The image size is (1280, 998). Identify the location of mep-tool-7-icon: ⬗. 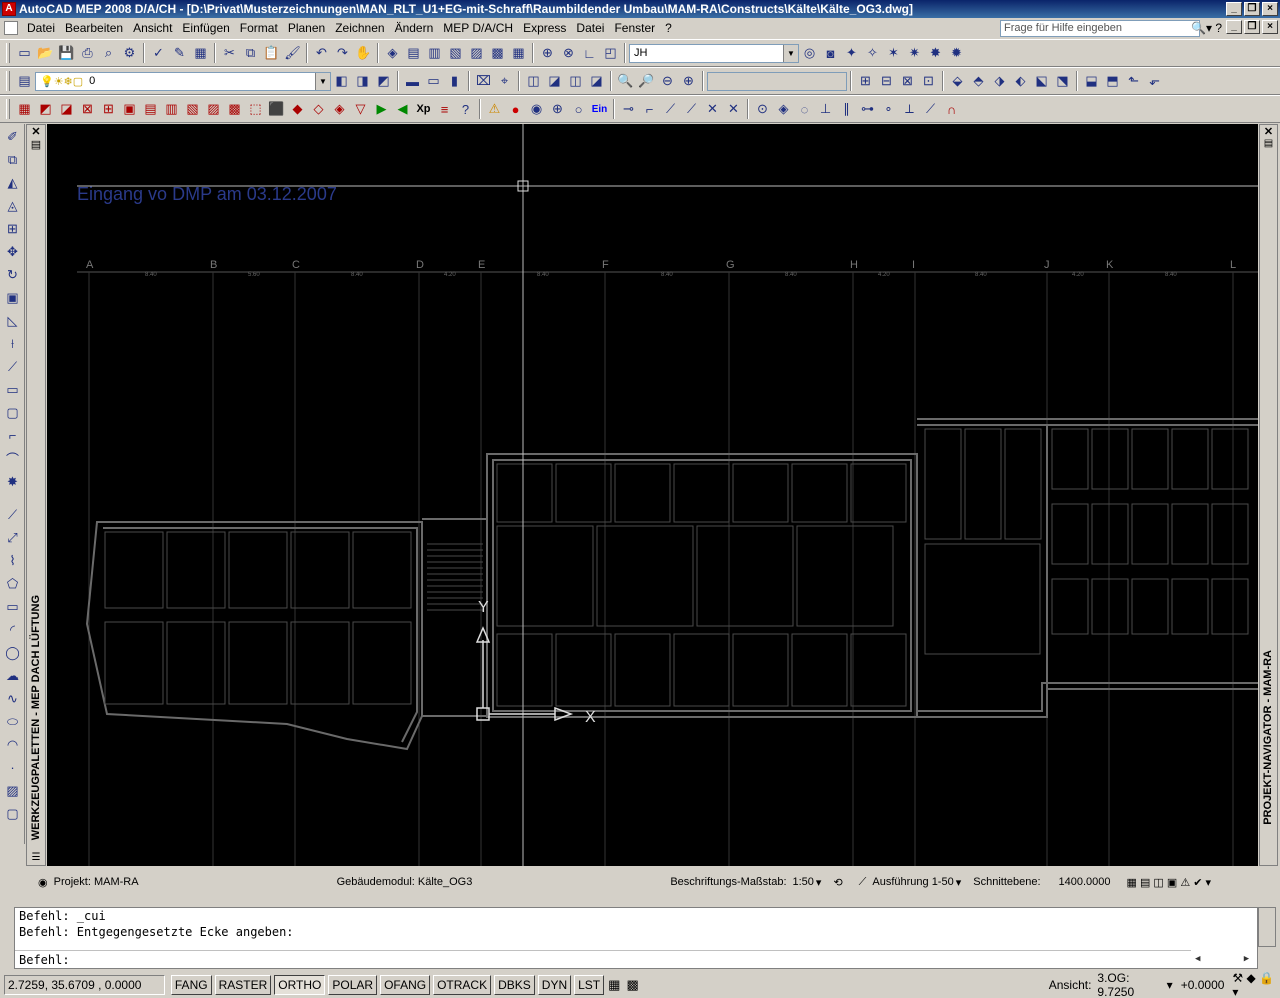
(999, 81).